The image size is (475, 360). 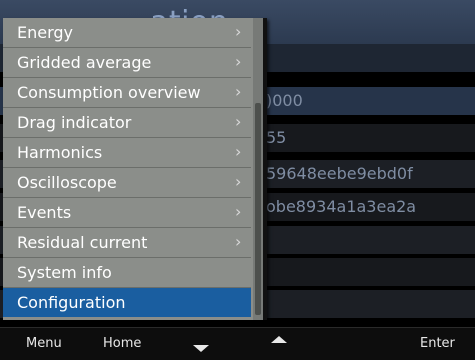 What do you see at coordinates (60, 152) in the screenshot?
I see `menu-item-label: Harmonics` at bounding box center [60, 152].